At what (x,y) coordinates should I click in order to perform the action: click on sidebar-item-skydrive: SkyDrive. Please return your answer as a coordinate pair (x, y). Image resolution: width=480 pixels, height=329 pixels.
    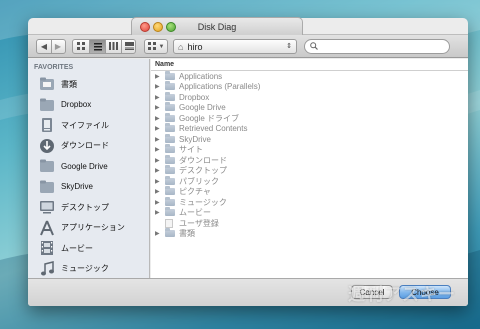
    Looking at the image, I should click on (88, 187).